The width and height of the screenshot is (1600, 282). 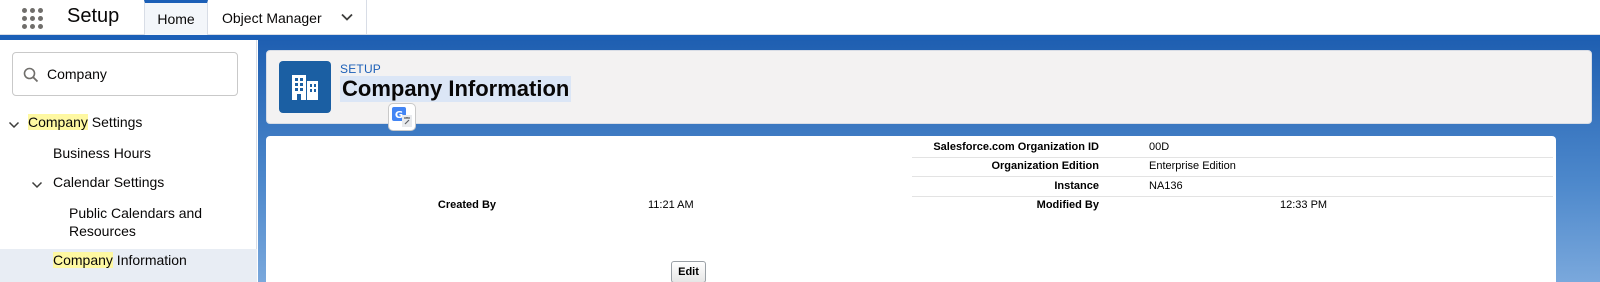 What do you see at coordinates (456, 89) in the screenshot?
I see `page-title: Company Information` at bounding box center [456, 89].